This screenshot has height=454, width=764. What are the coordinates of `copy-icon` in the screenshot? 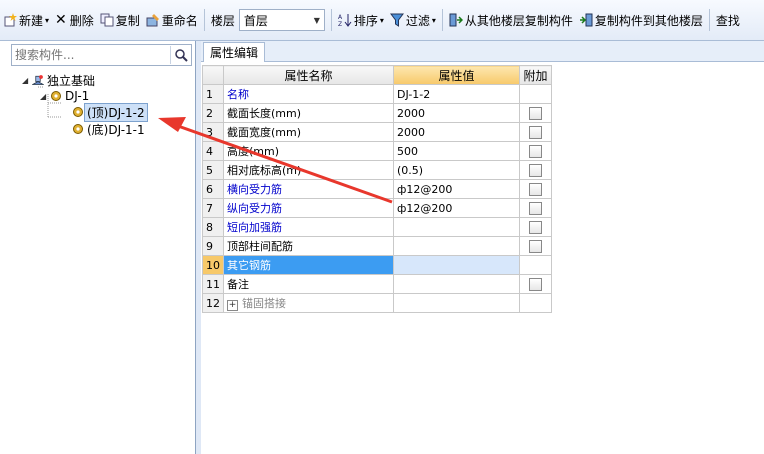 It's located at (107, 20).